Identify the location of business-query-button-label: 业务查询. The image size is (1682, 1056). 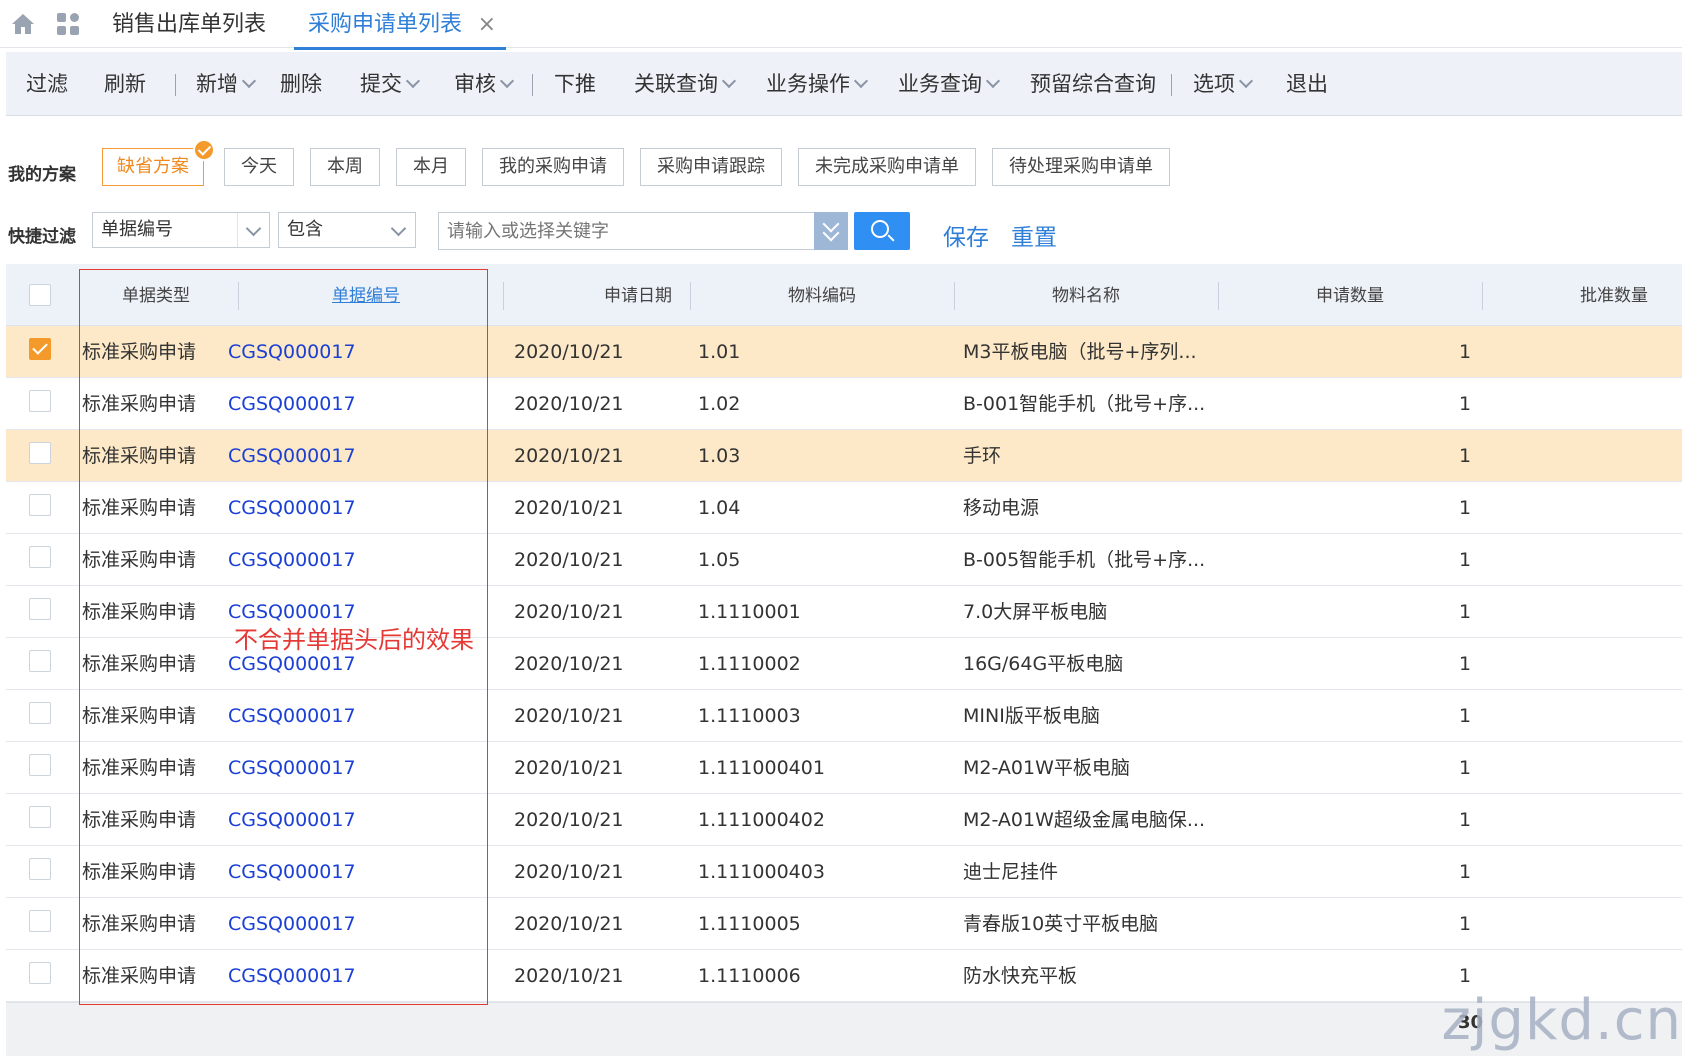
(940, 84).